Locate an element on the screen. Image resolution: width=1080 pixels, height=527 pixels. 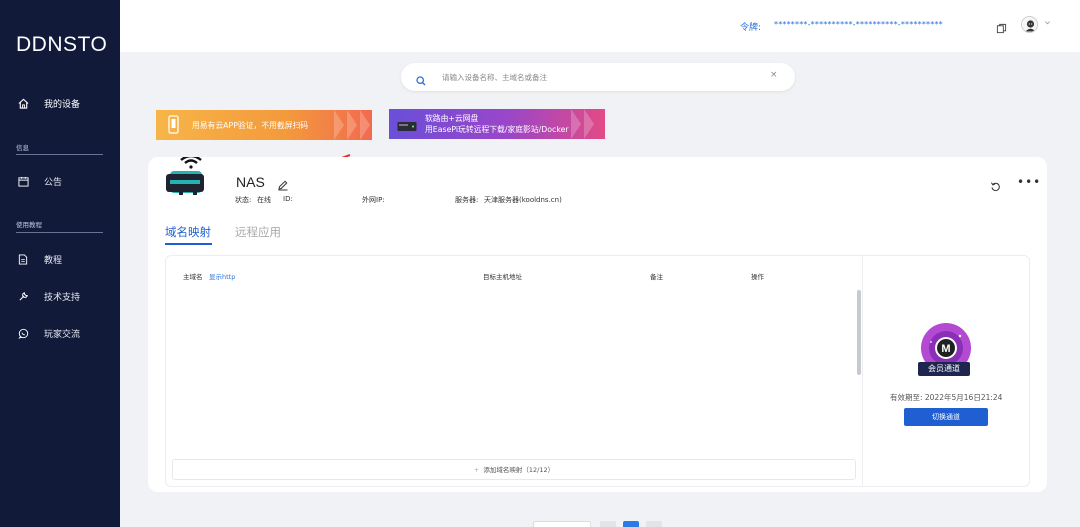
public-ip-label: 外网IP: is located at coordinates (373, 200).